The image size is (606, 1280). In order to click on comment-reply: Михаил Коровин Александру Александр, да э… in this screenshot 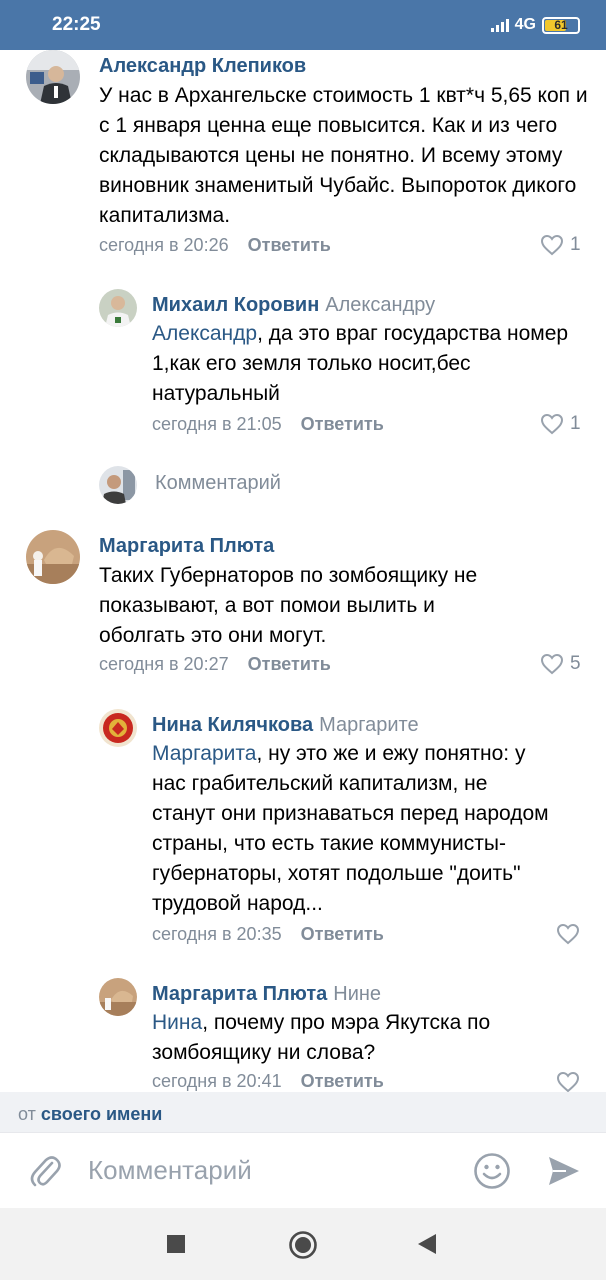, I will do `click(303, 365)`.